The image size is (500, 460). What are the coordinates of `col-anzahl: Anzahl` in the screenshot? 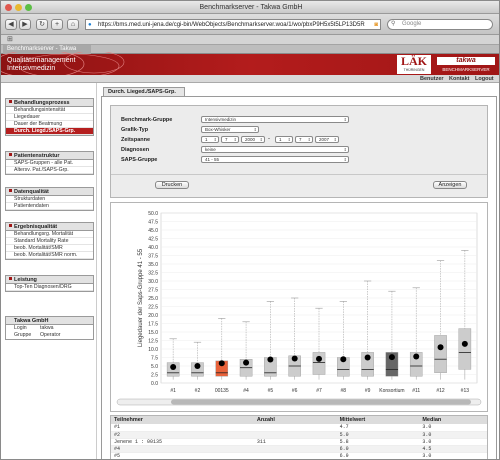 It's located at (295, 420).